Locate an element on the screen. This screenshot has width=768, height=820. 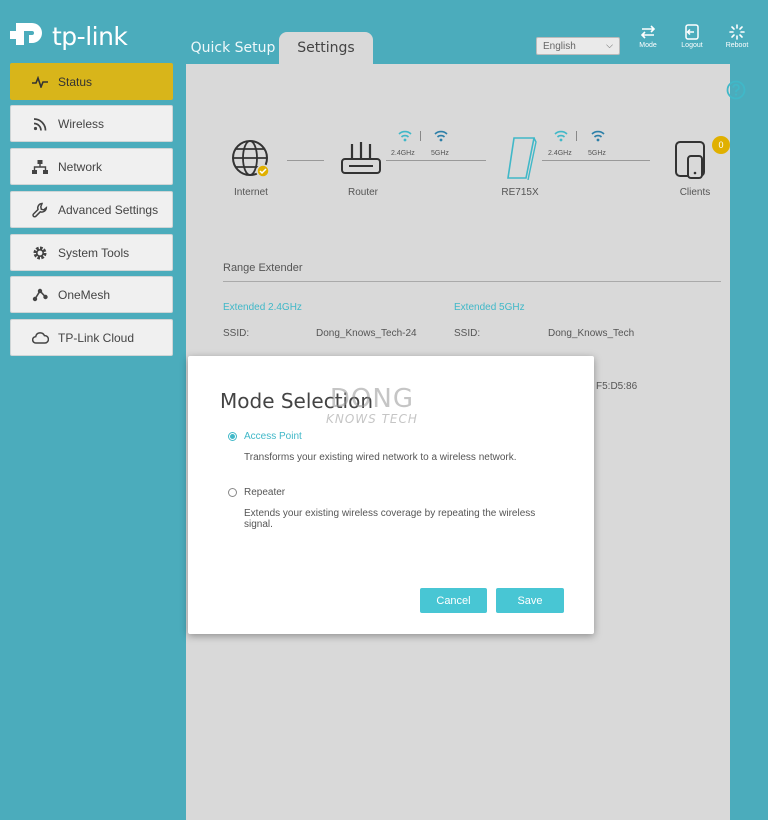
sidebar-item-system-tools: System Tools is located at coordinates (91, 252).